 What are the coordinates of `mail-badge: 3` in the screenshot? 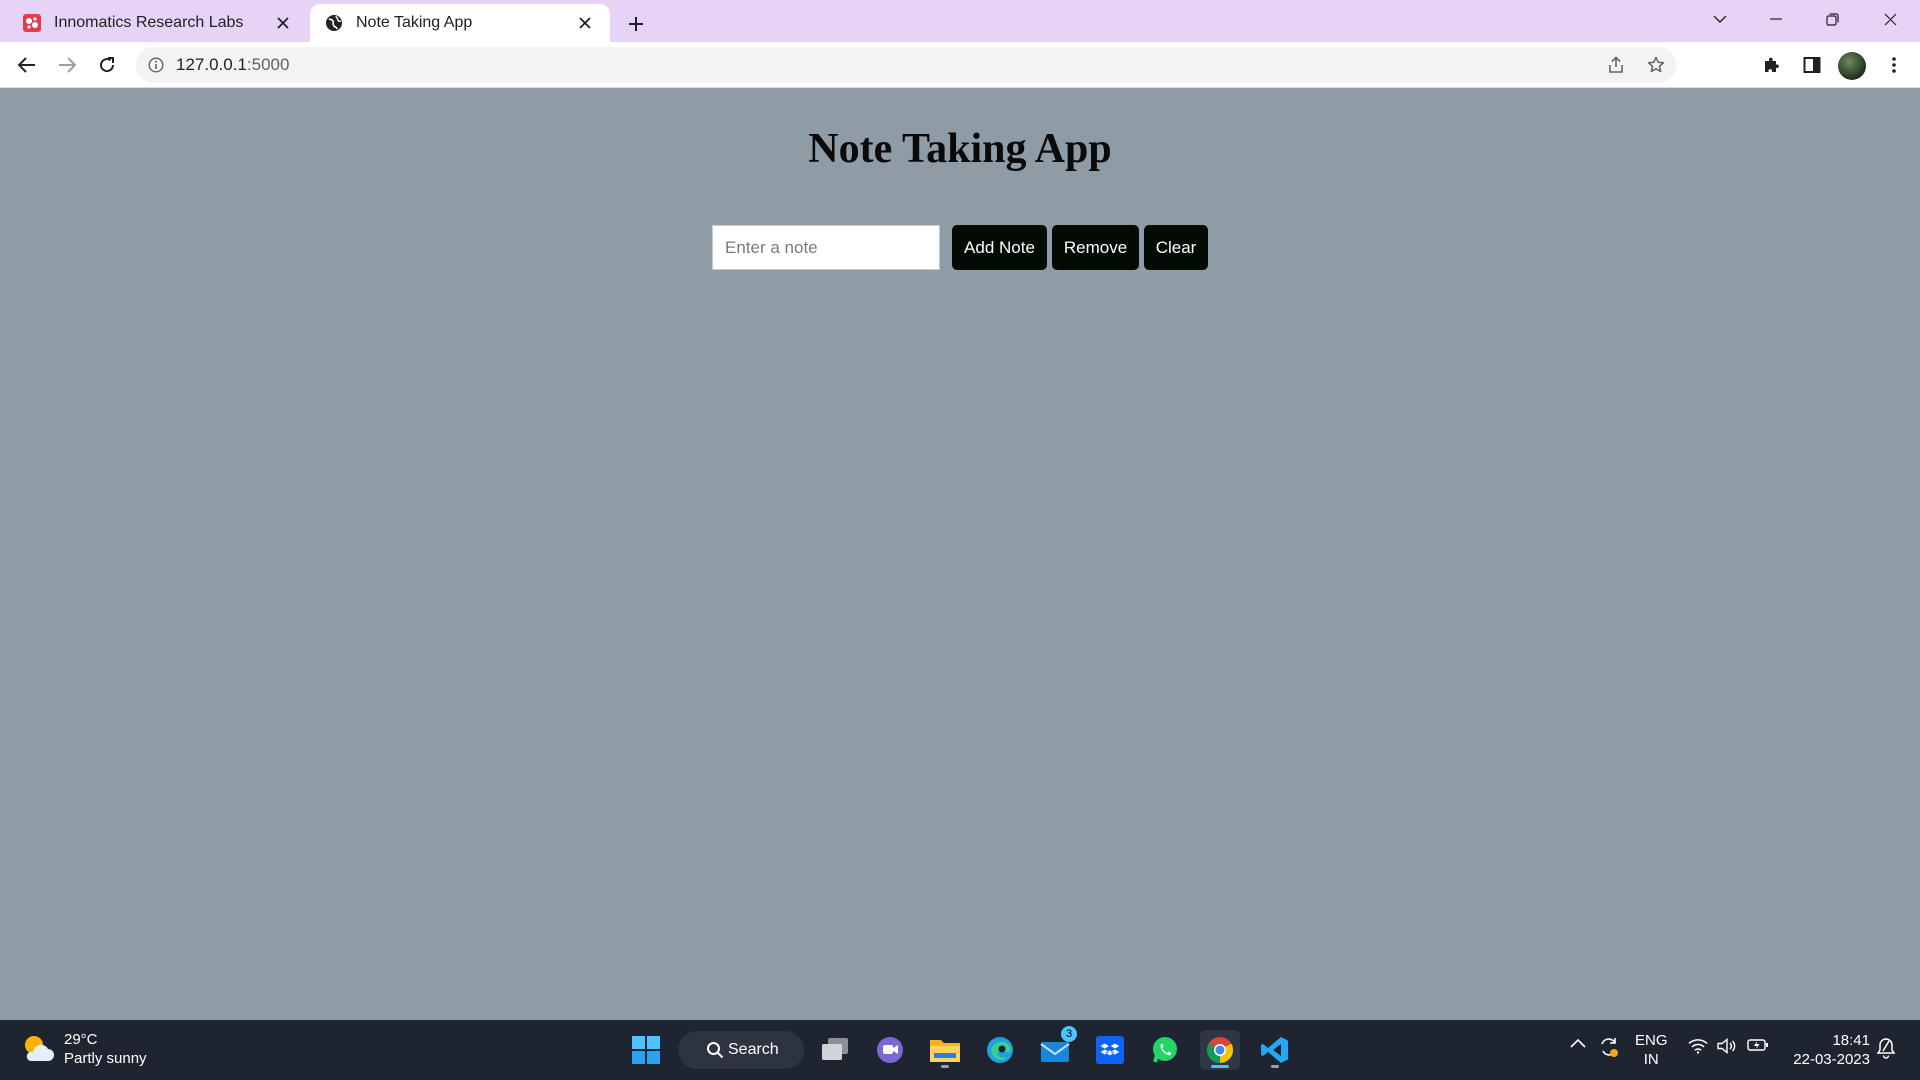 It's located at (1069, 1034).